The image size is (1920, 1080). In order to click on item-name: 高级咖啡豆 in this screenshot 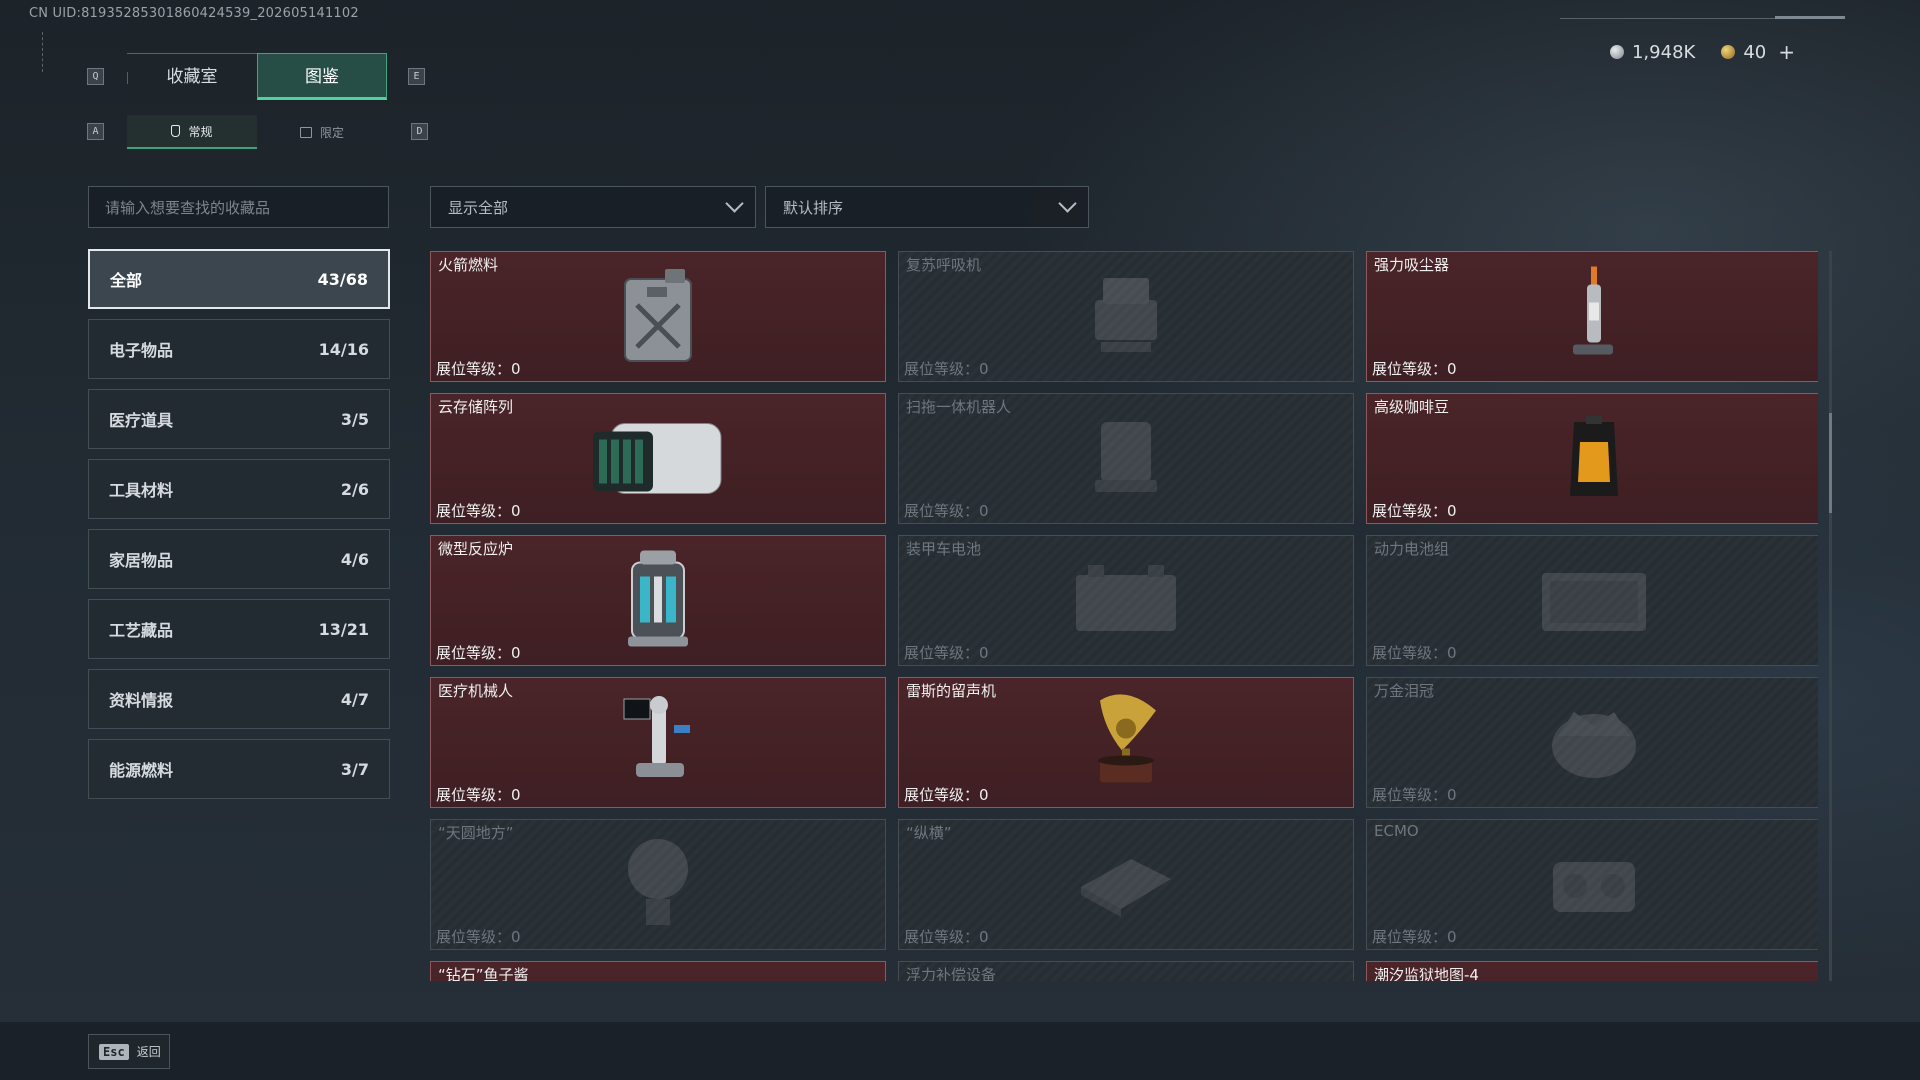, I will do `click(1412, 407)`.